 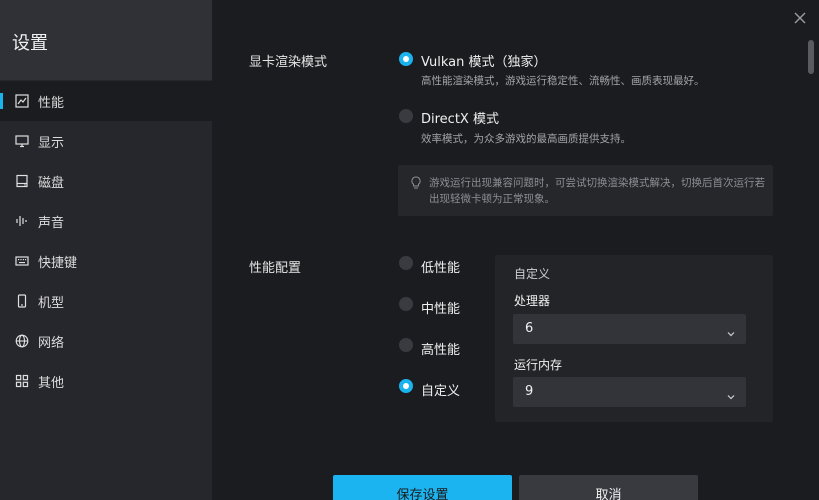 What do you see at coordinates (51, 103) in the screenshot?
I see `sidebar-item-label: 性能` at bounding box center [51, 103].